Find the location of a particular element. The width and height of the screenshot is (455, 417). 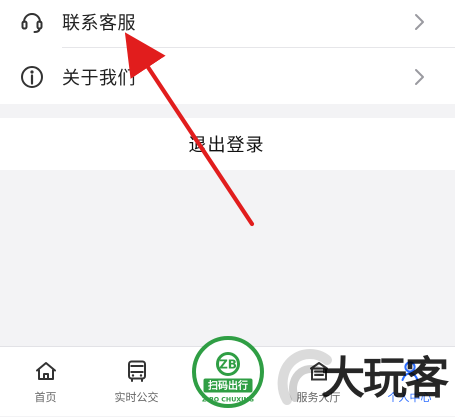

tab-service-hall: 服务大厅 is located at coordinates (318, 382).